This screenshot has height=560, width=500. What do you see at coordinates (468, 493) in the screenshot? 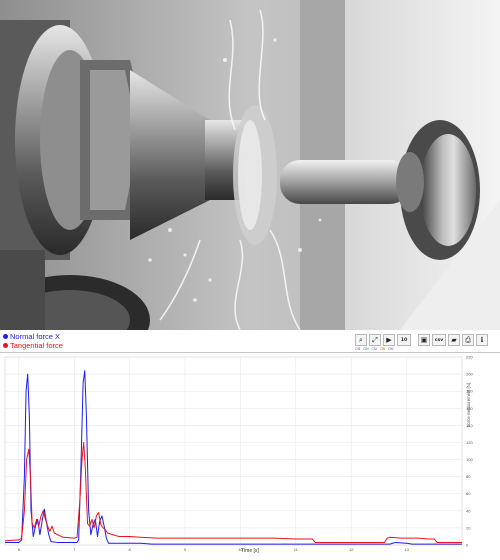
I see `y-tick-label: 60` at bounding box center [468, 493].